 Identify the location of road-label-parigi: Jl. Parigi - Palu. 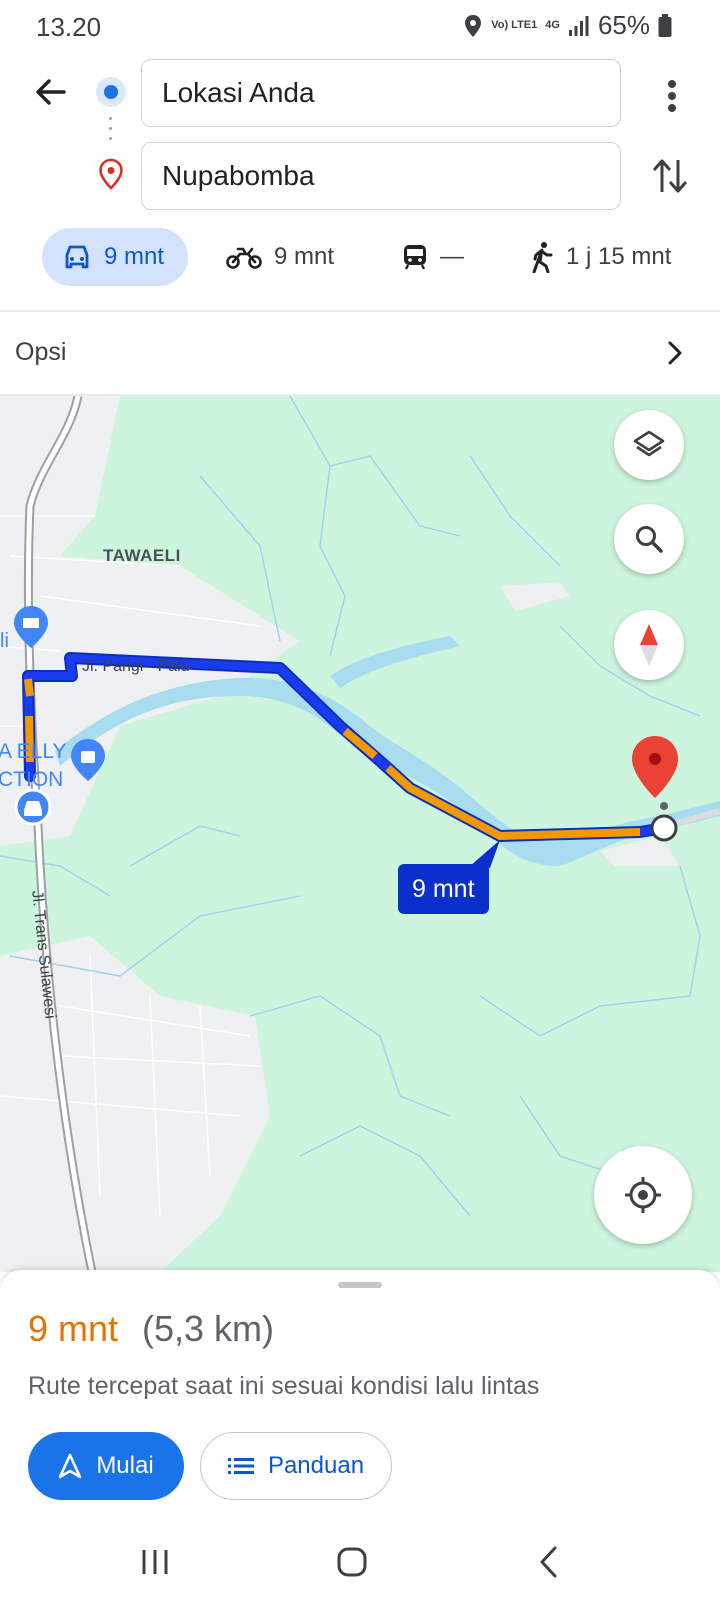
(136, 666).